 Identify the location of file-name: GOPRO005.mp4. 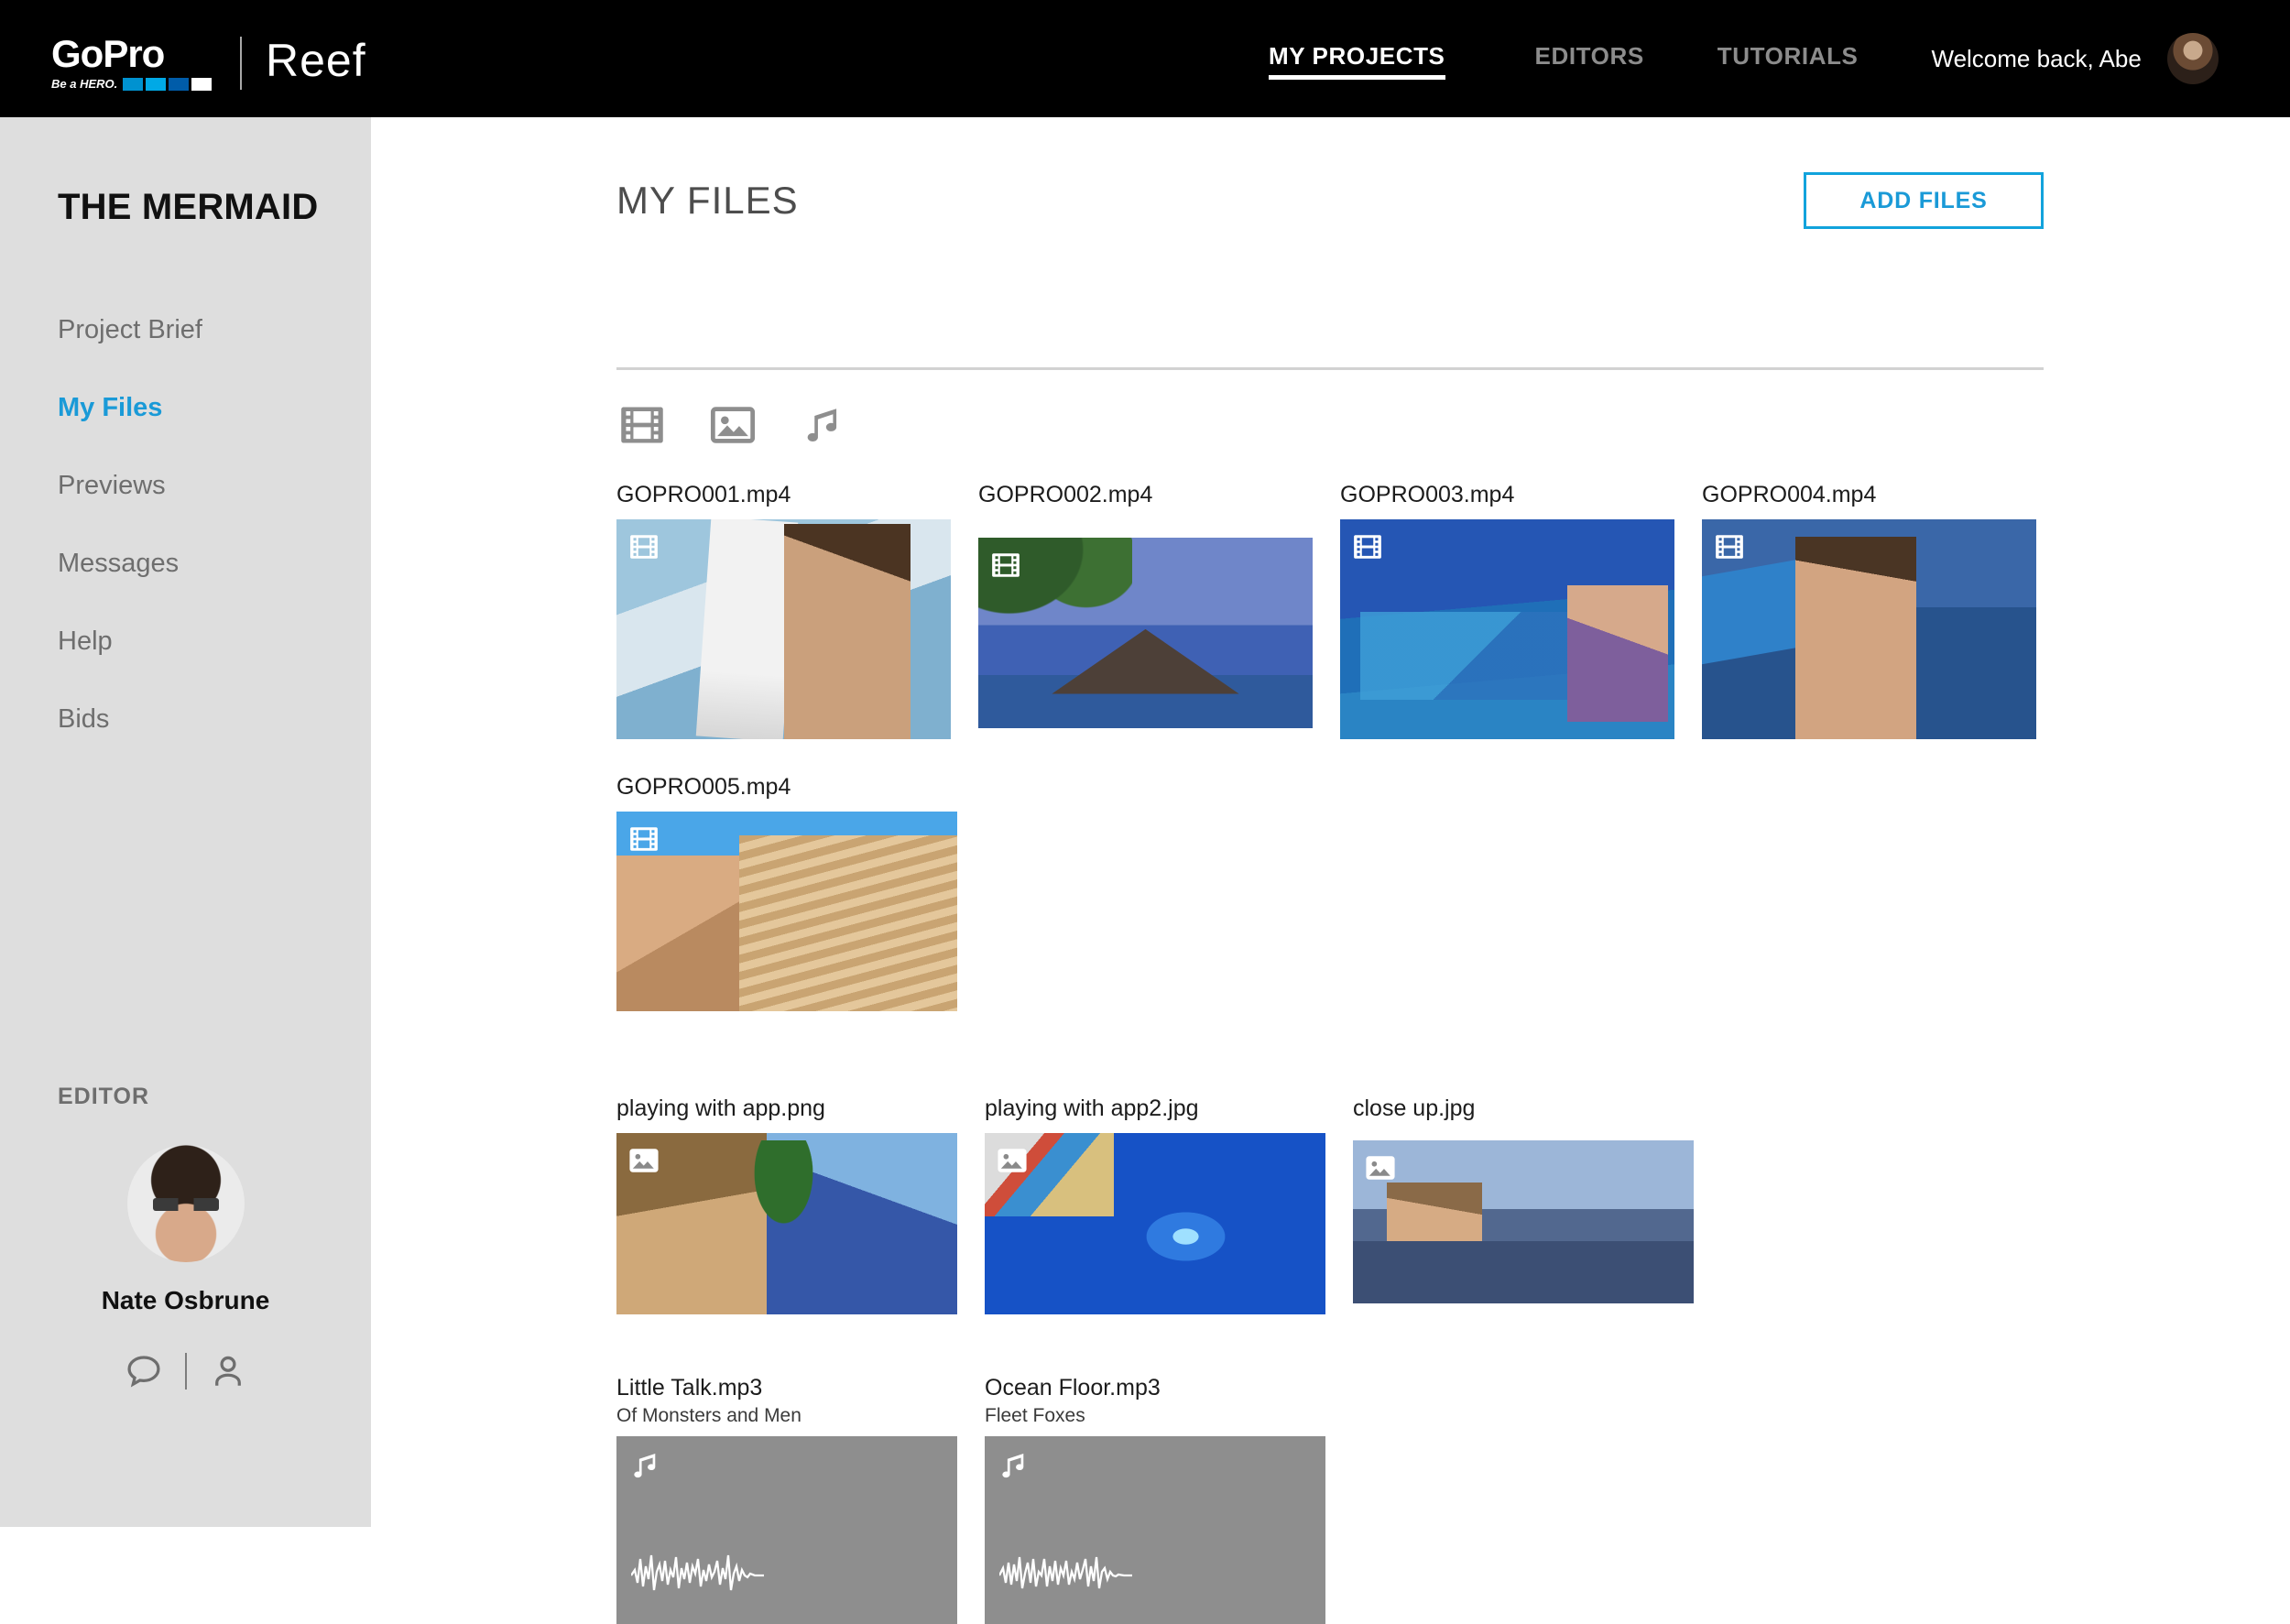
(704, 787).